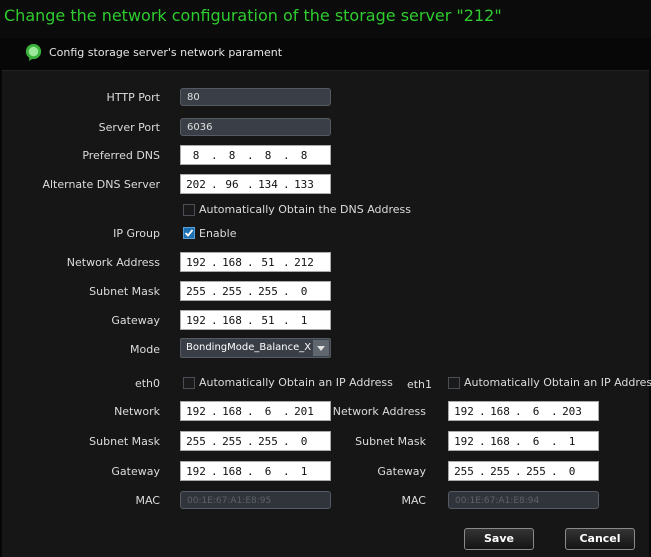 The width and height of the screenshot is (651, 557). Describe the element at coordinates (390, 441) in the screenshot. I see `eth1-subnet-mask-label: Subnet Mask` at that location.